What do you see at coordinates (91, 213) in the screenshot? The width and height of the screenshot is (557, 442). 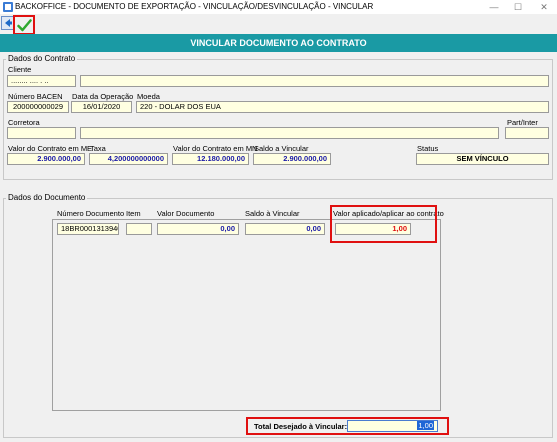 I see `column-header-numero: Número Documento` at bounding box center [91, 213].